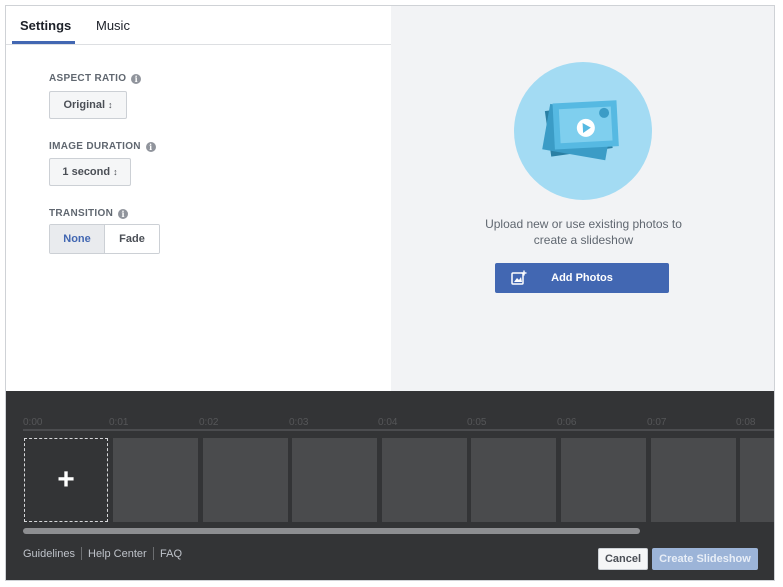  Describe the element at coordinates (398, 430) in the screenshot. I see `timeline-ruler` at that location.